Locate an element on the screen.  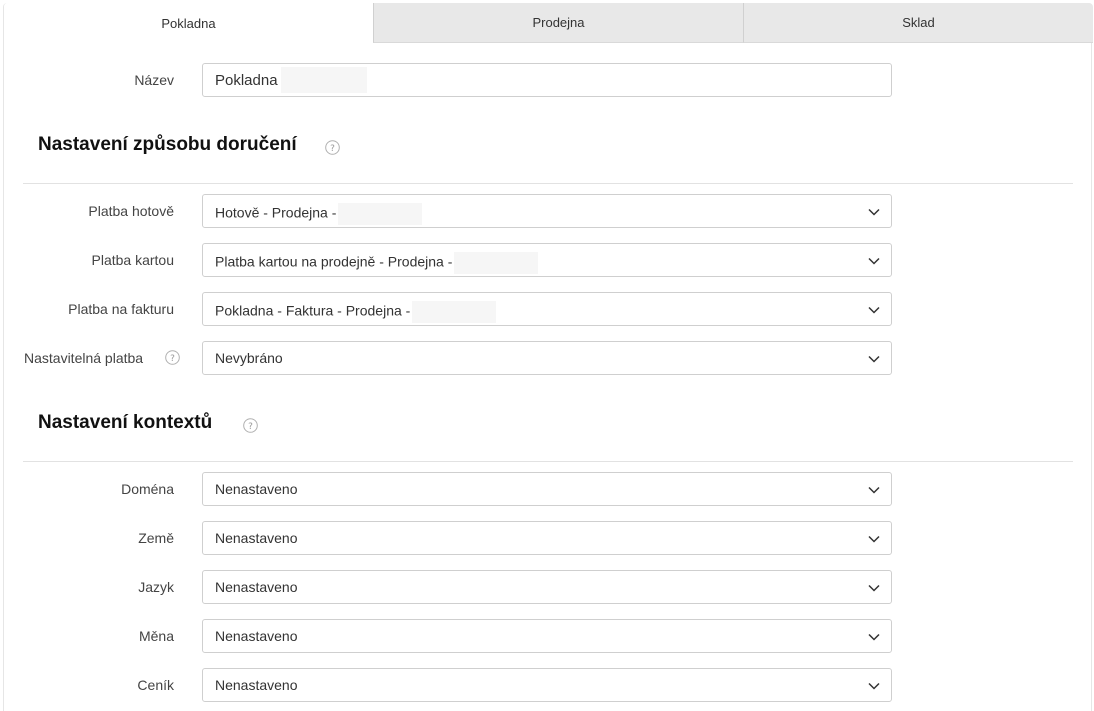
context-section-title: Nastavení kontextů is located at coordinates (125, 422).